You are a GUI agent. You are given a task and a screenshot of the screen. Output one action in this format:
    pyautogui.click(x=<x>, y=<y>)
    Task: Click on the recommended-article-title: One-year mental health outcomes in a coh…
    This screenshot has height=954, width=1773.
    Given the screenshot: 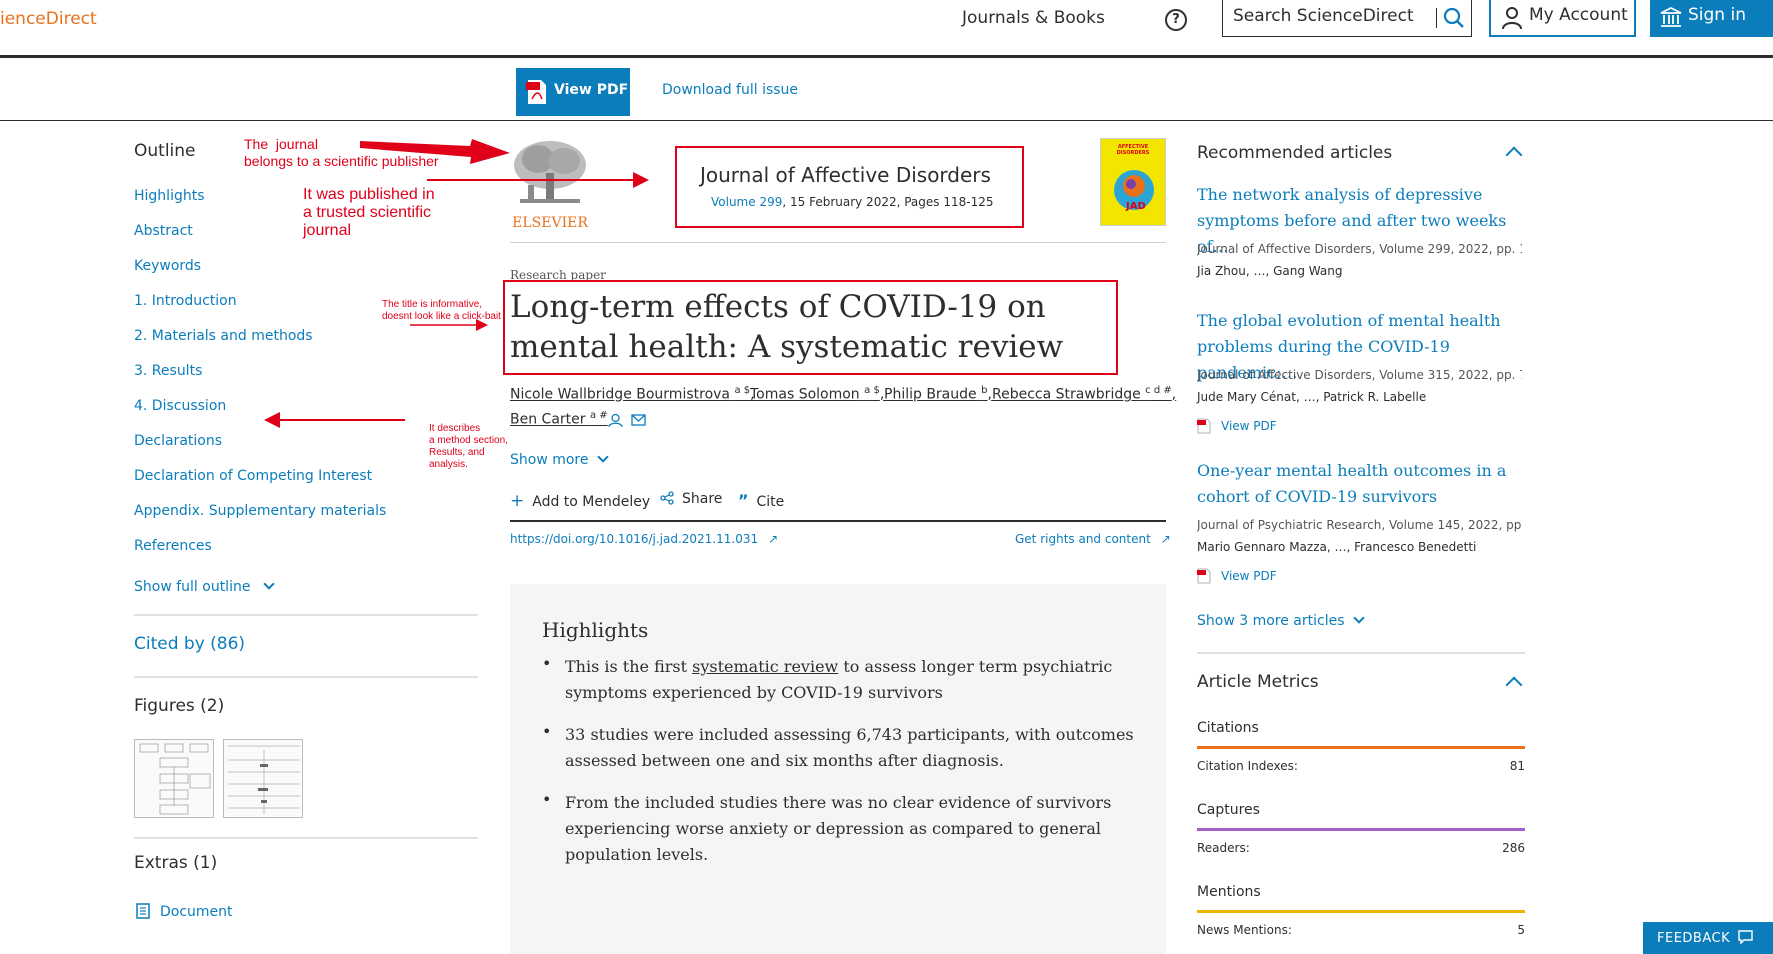 What is the action you would take?
    pyautogui.click(x=1359, y=484)
    